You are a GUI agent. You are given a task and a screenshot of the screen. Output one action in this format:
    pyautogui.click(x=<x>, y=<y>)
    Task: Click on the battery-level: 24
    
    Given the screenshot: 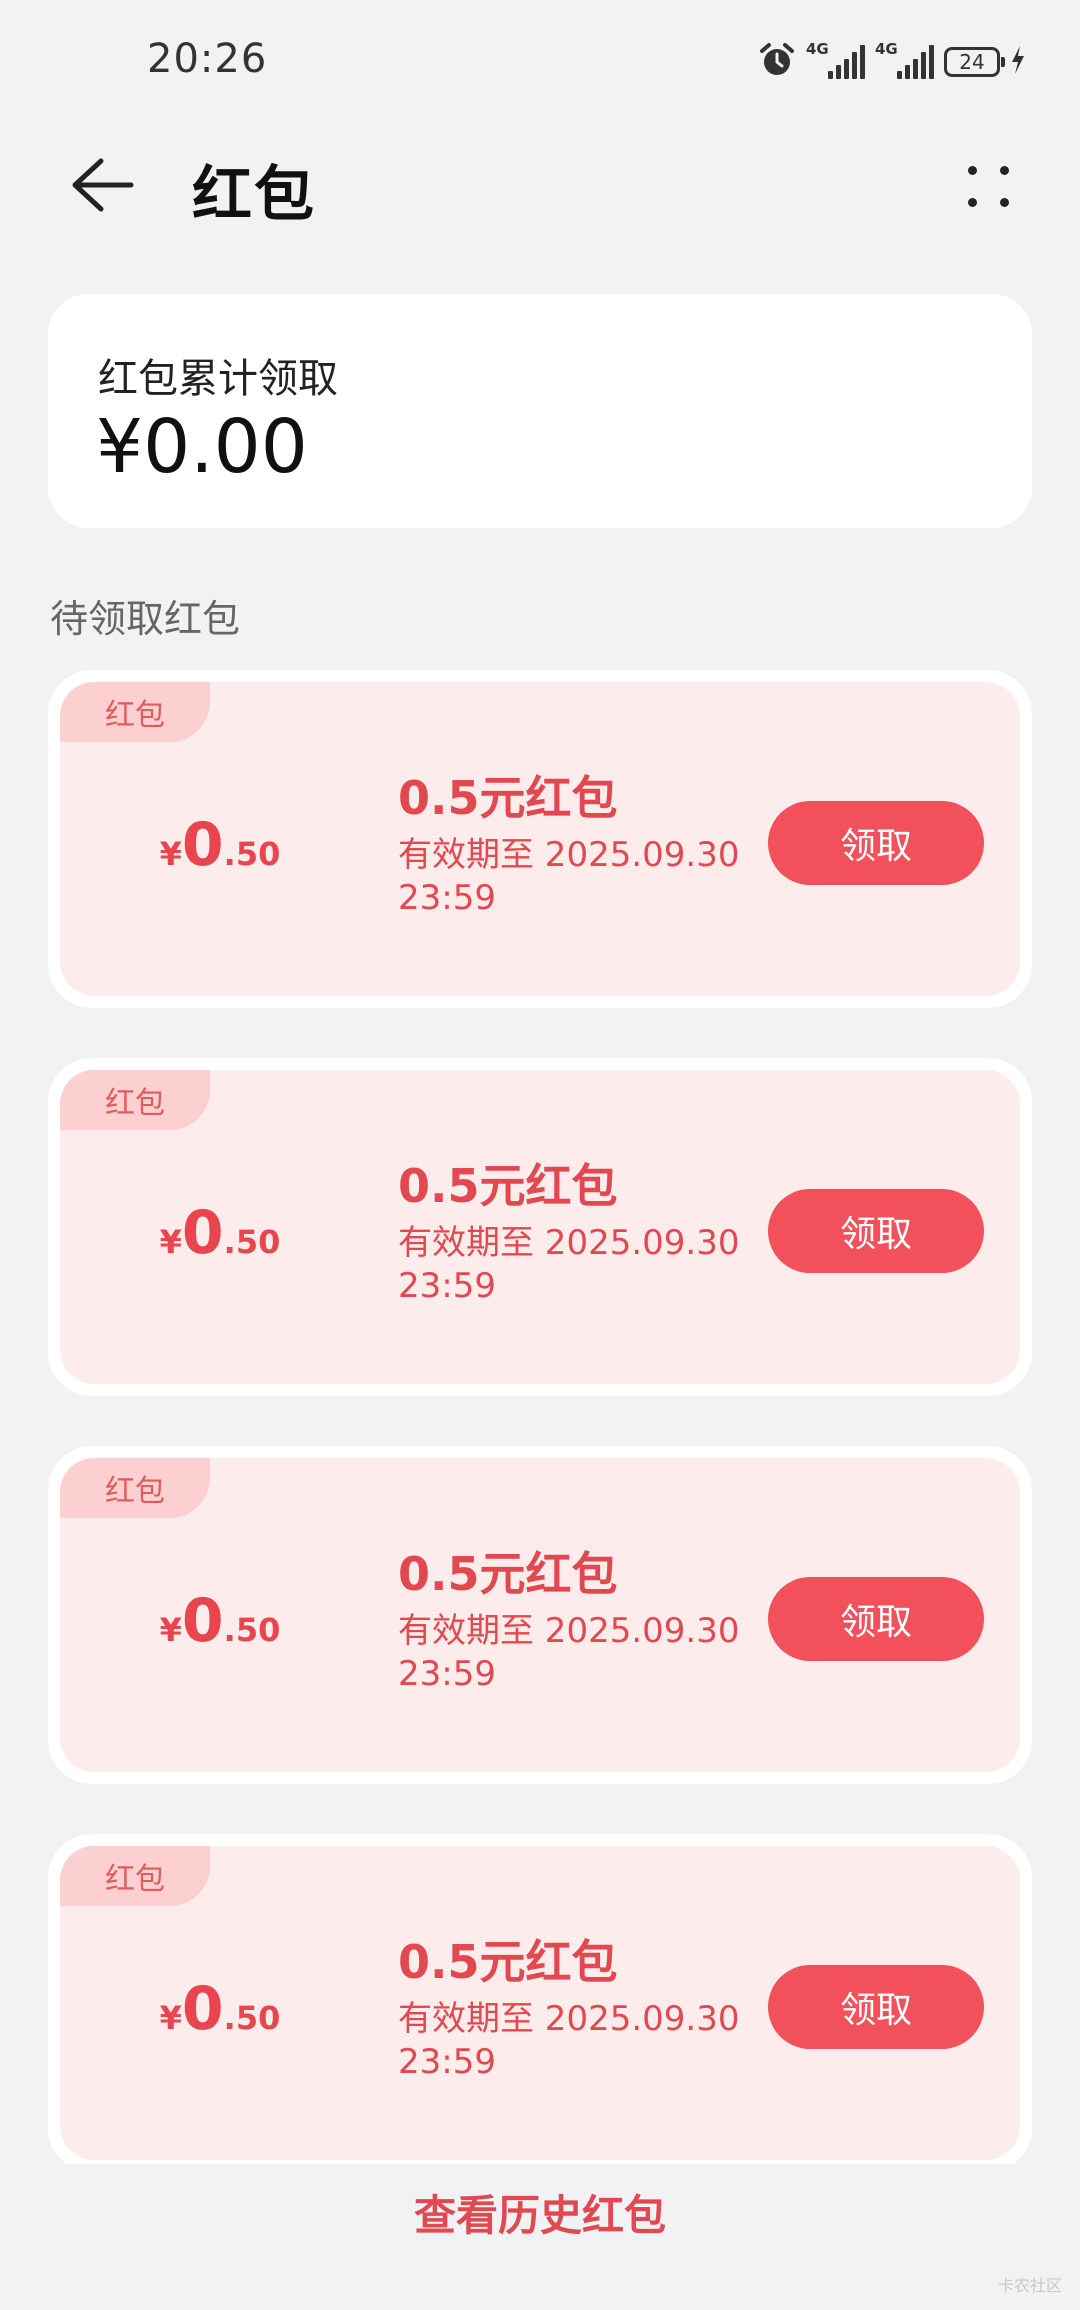 What is the action you would take?
    pyautogui.click(x=972, y=62)
    